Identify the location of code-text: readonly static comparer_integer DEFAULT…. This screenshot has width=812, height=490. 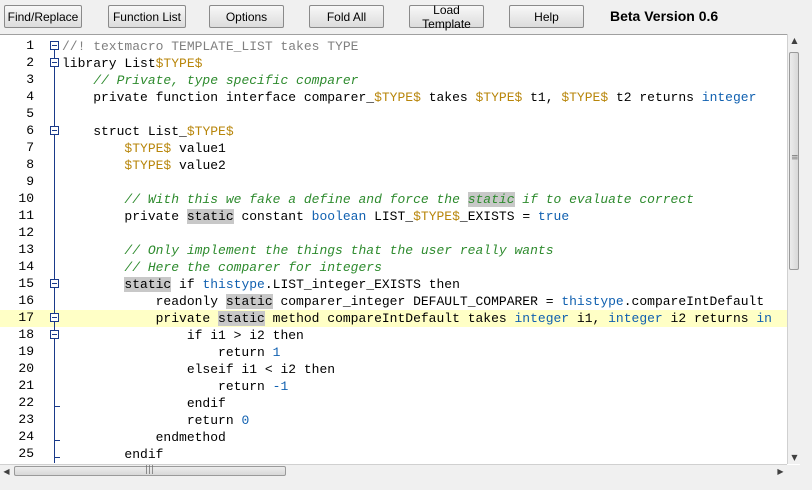
(413, 301).